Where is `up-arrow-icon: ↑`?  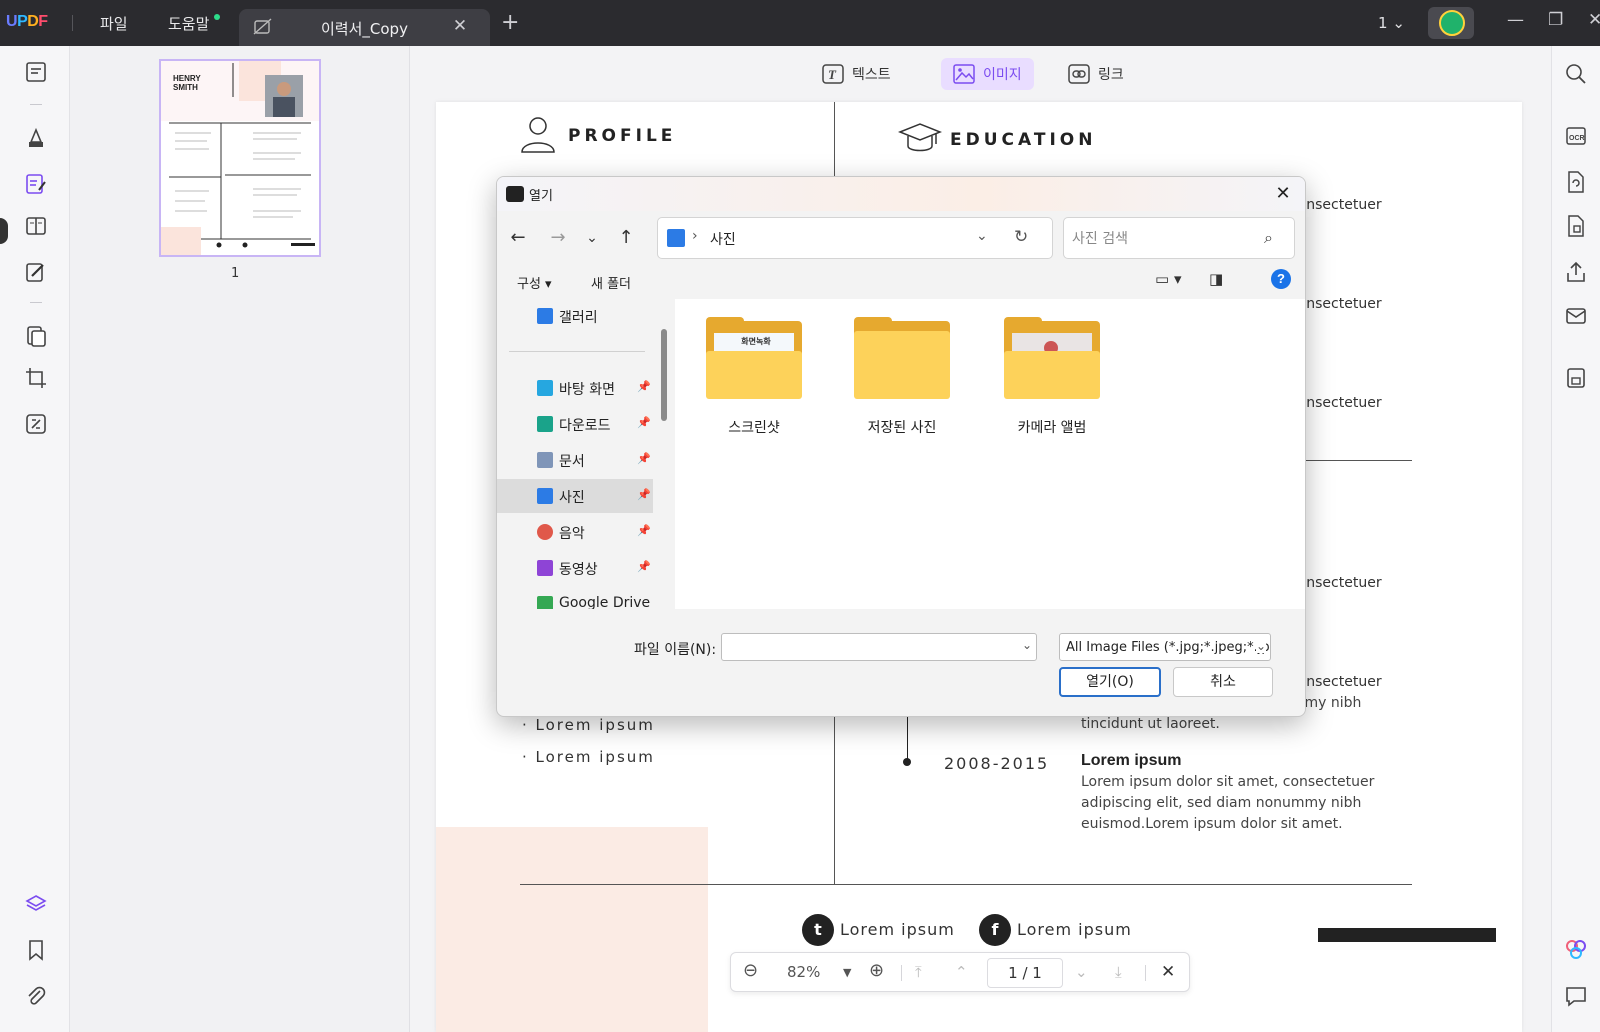
up-arrow-icon: ↑ is located at coordinates (626, 238).